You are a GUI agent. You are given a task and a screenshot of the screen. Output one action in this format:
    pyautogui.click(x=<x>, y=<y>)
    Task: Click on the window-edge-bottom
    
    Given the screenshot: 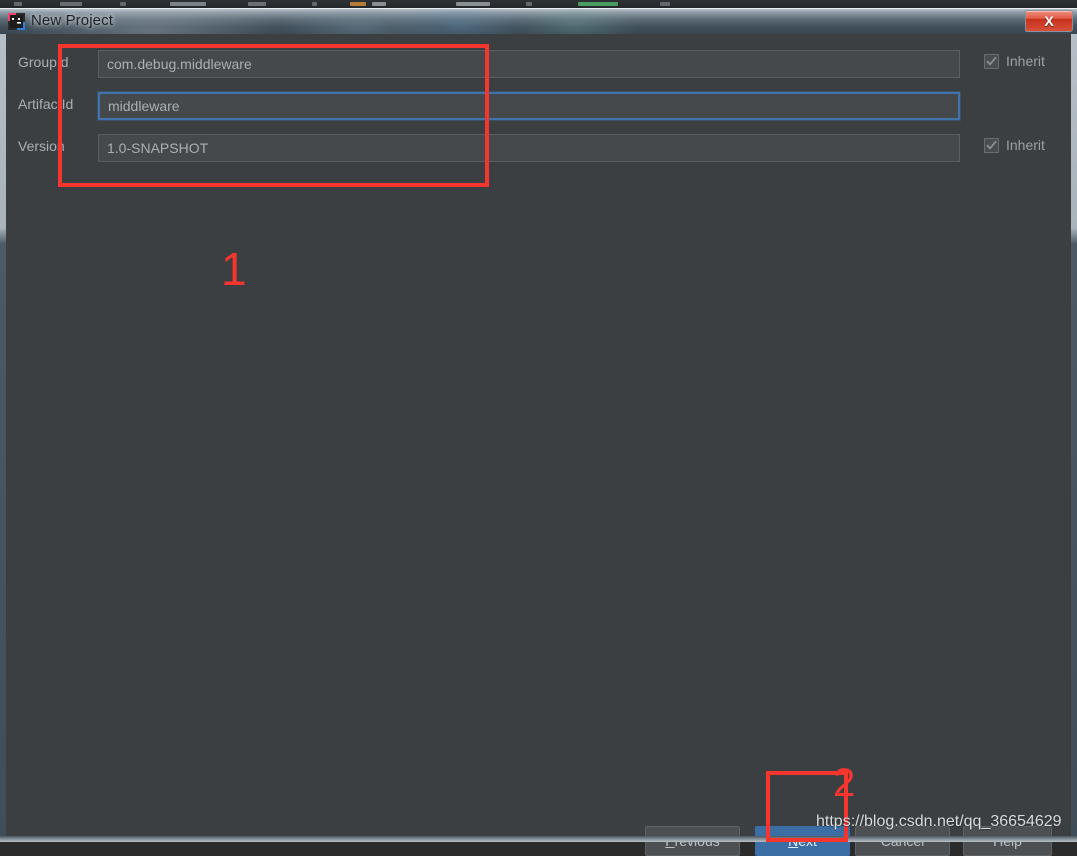 What is the action you would take?
    pyautogui.click(x=538, y=839)
    